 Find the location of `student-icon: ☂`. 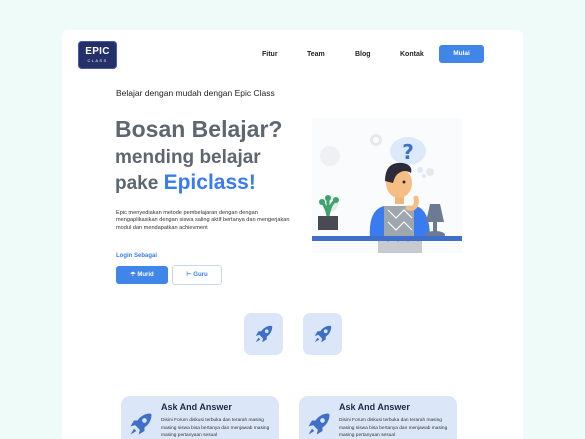

student-icon: ☂ is located at coordinates (133, 275).